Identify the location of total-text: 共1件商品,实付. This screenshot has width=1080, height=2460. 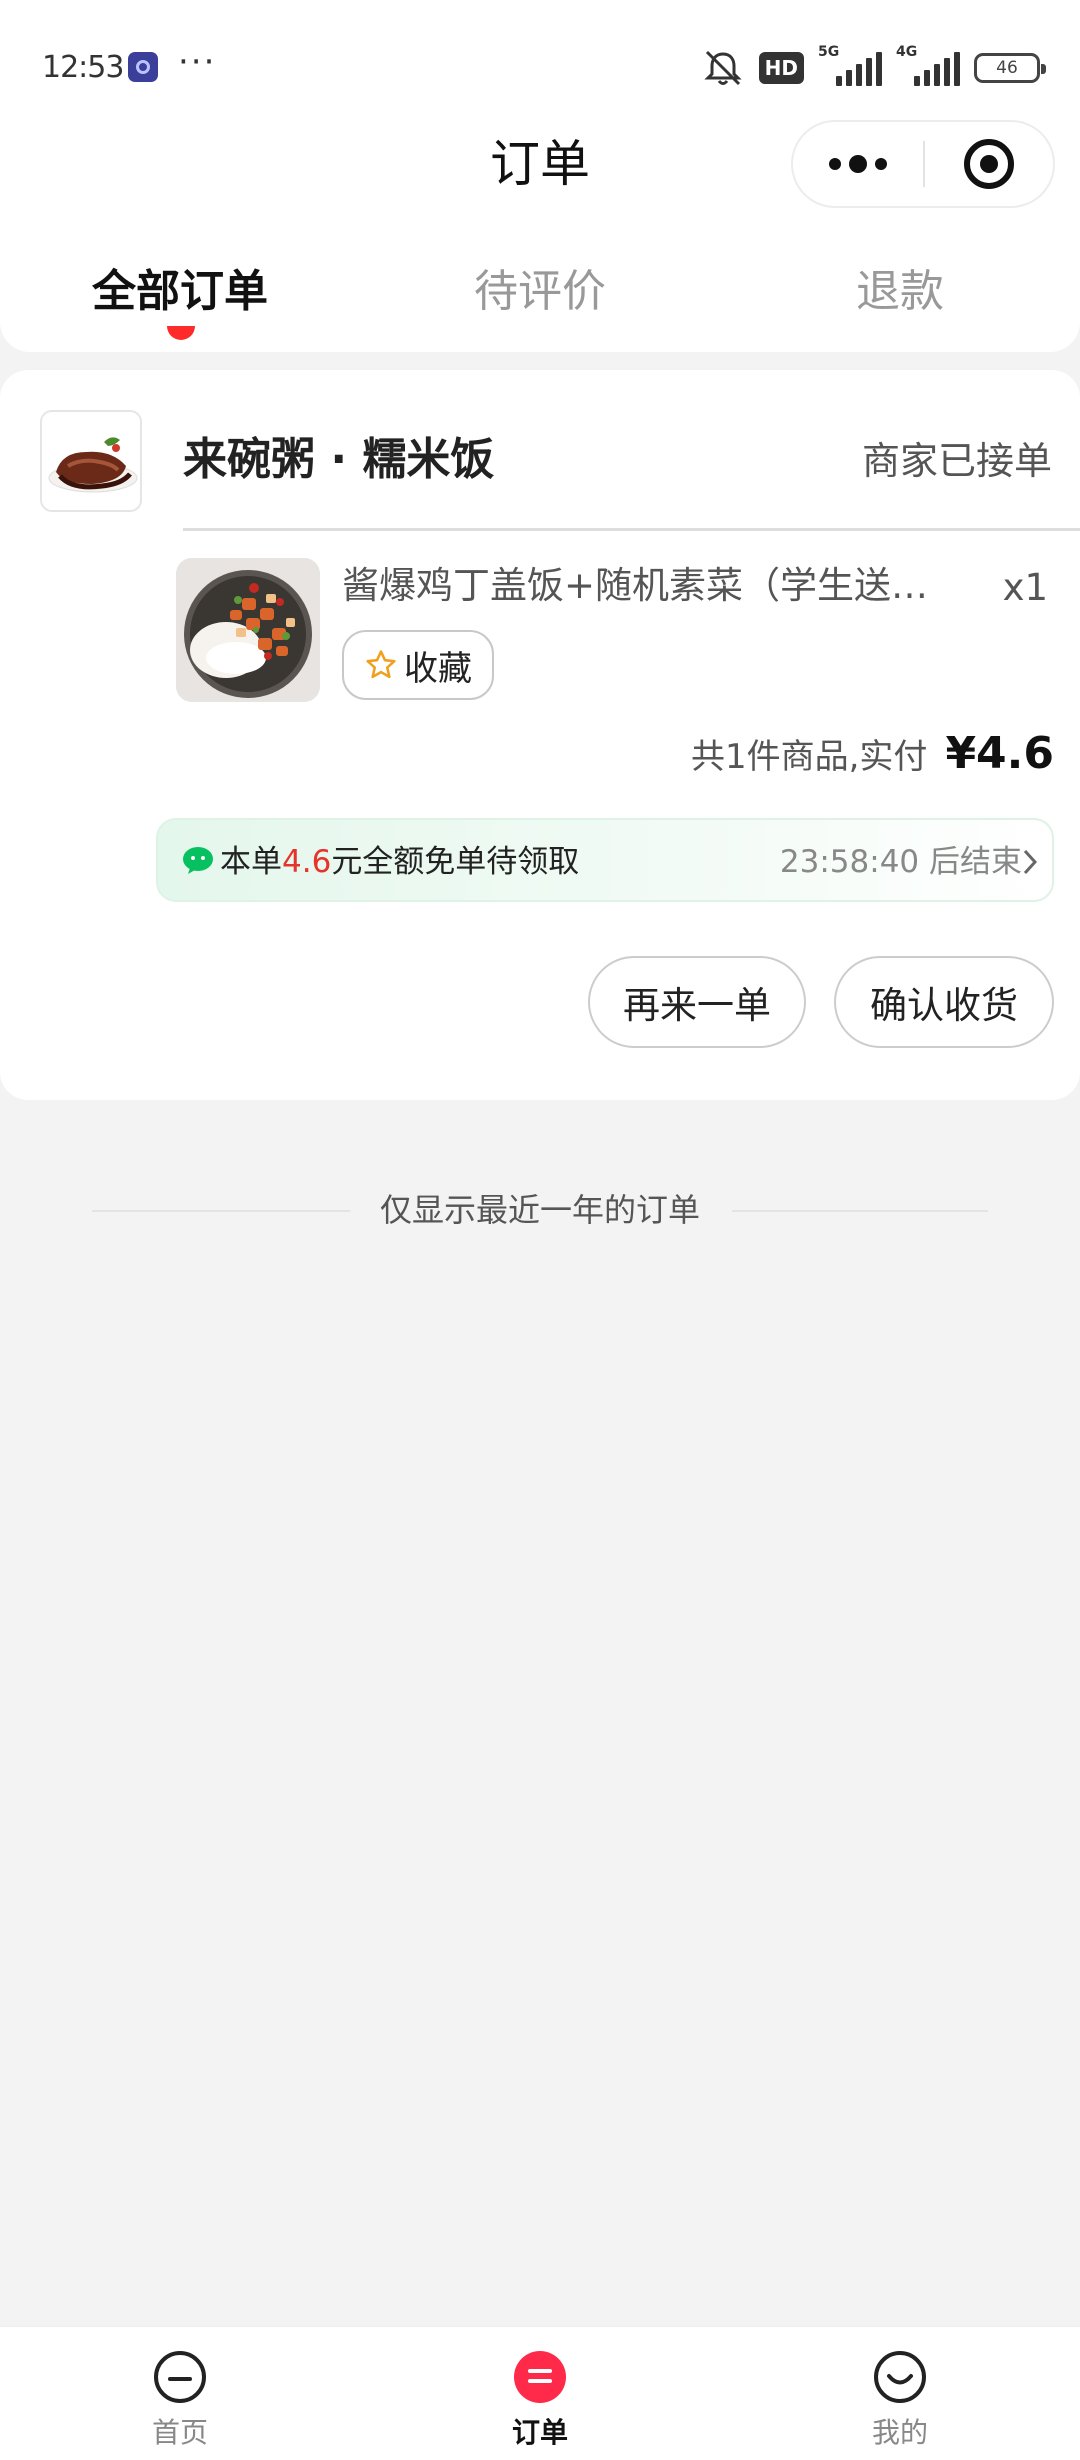
(809, 757).